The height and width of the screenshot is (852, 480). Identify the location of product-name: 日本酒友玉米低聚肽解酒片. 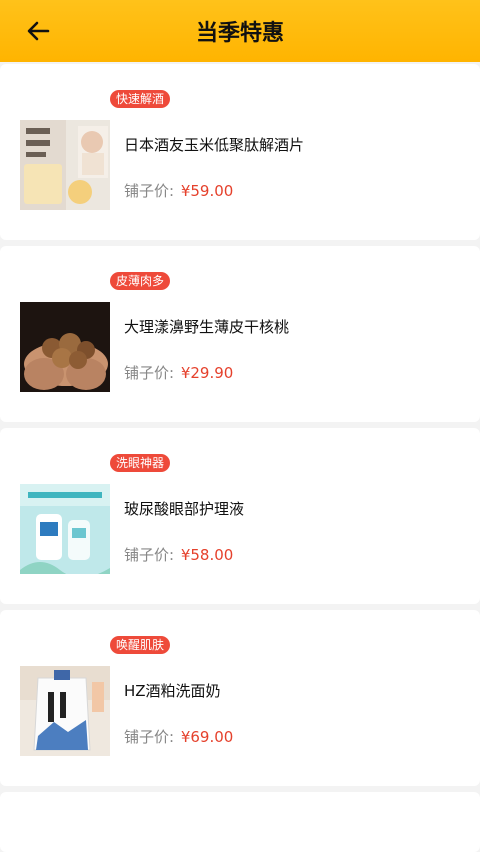
(214, 145).